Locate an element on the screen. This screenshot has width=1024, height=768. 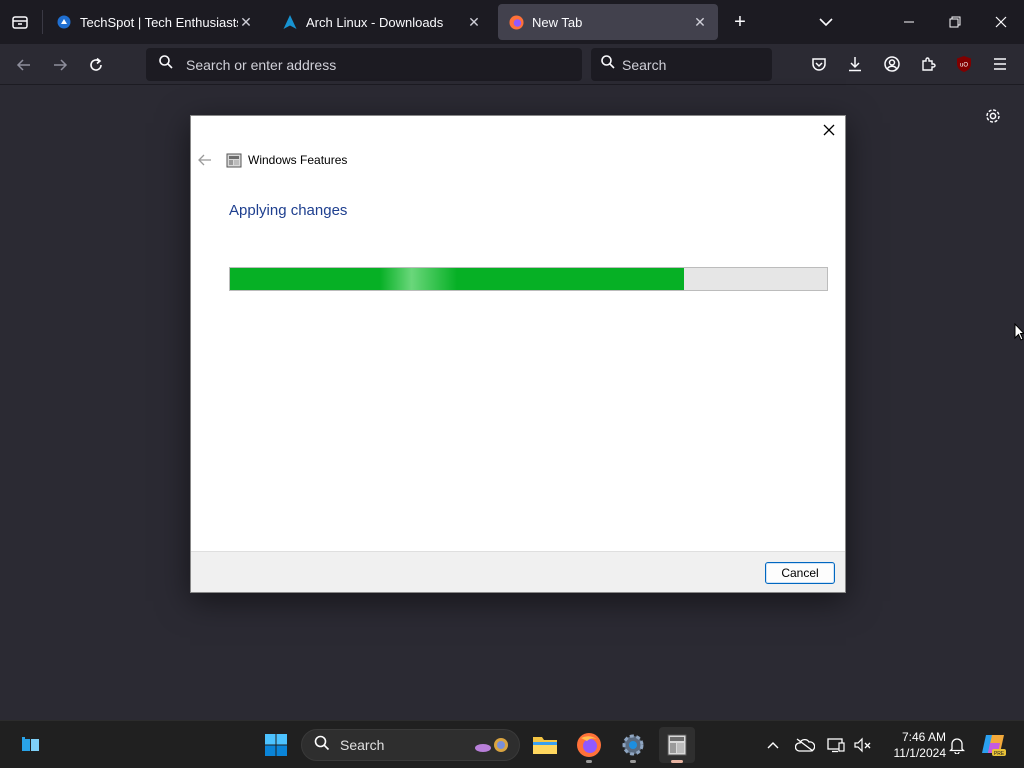
taskbar: Search 7:46 AM 11/1/2024 PRE is located at coordinates (512, 744).